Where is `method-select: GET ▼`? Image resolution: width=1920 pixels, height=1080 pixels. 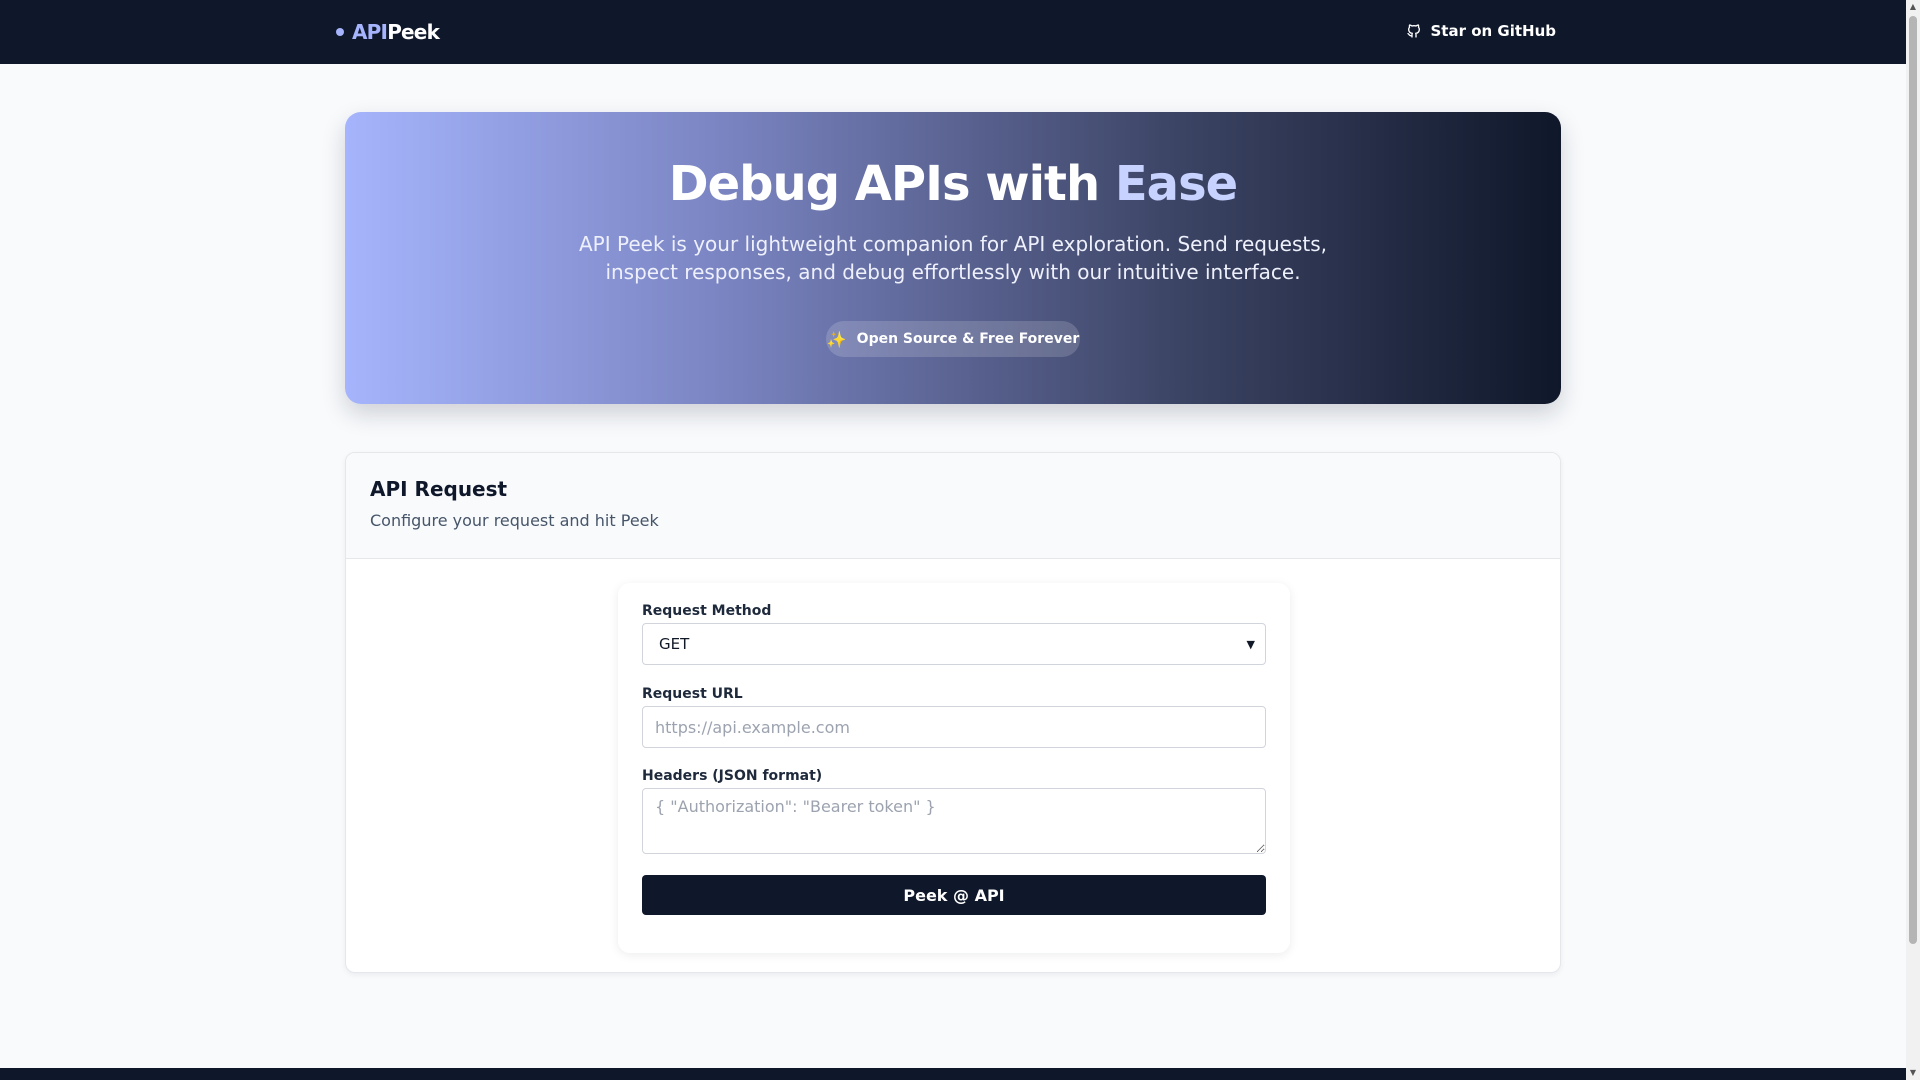
method-select: GET ▼ is located at coordinates (954, 644).